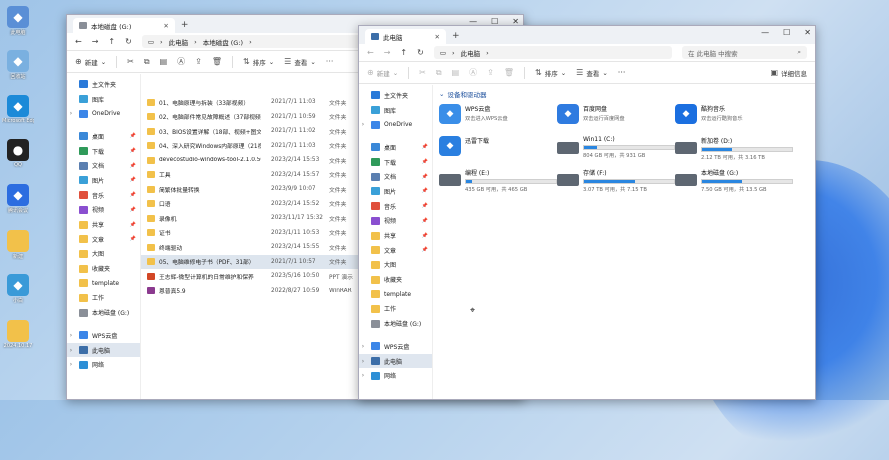 Image resolution: width=889 pixels, height=460 pixels. I want to click on drive-tile: ◆ WPS云盘 双击进入WPS云盘, so click(498, 116).